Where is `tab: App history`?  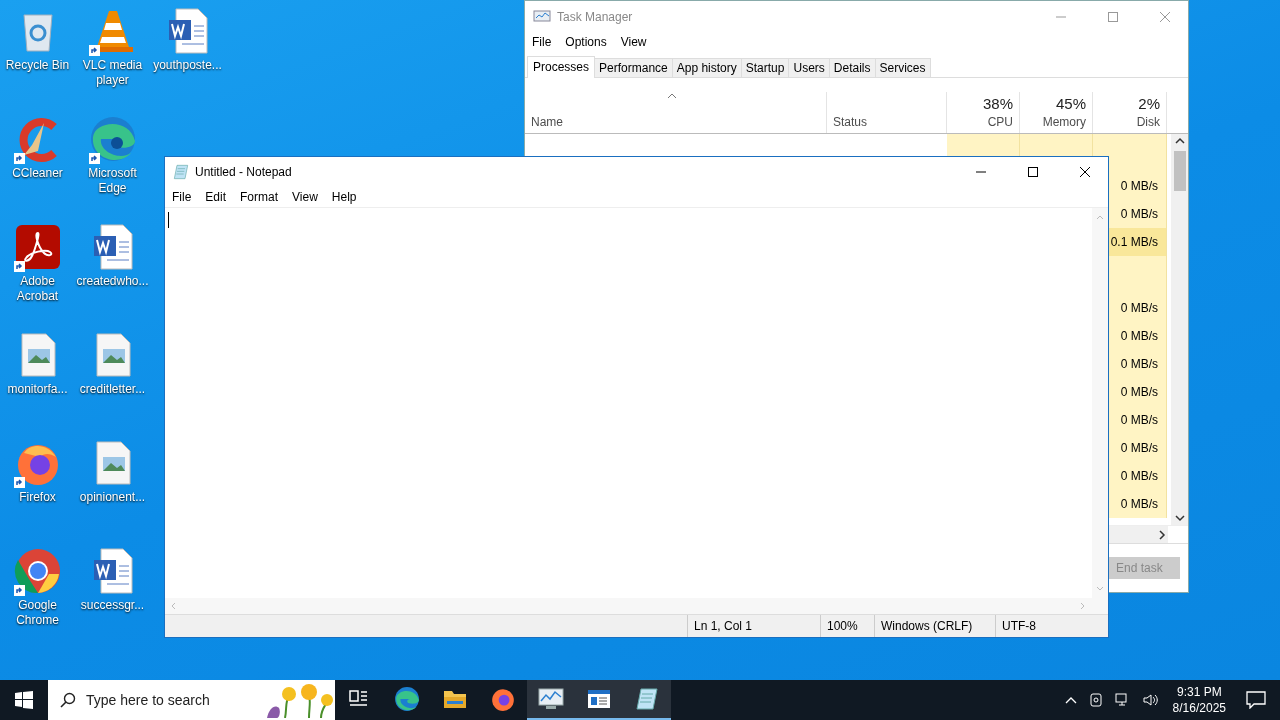 tab: App history is located at coordinates (706, 67).